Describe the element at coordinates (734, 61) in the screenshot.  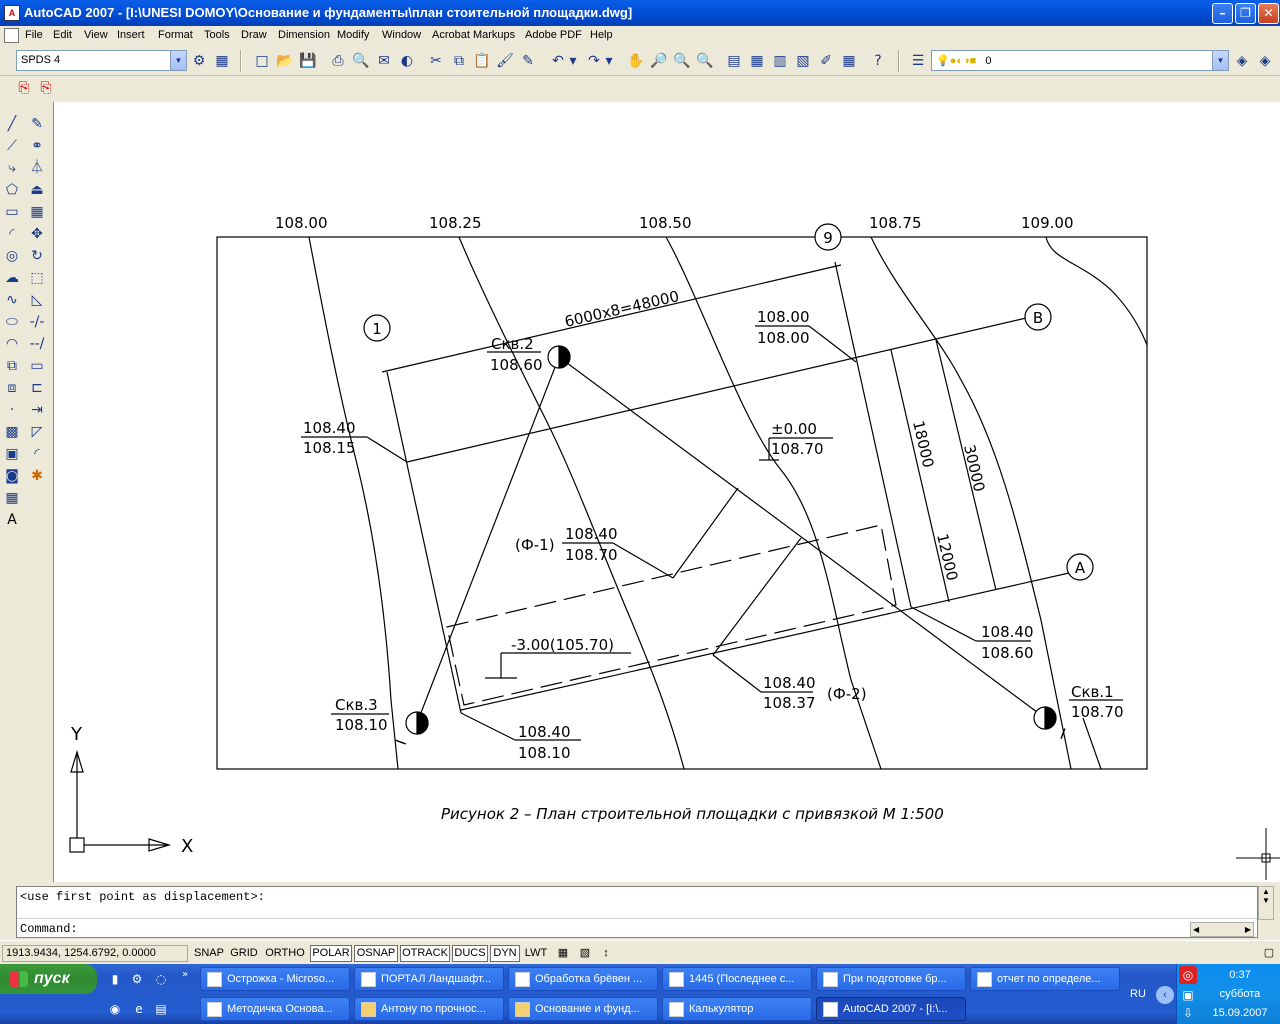
I see `properties-icon: ▤` at that location.